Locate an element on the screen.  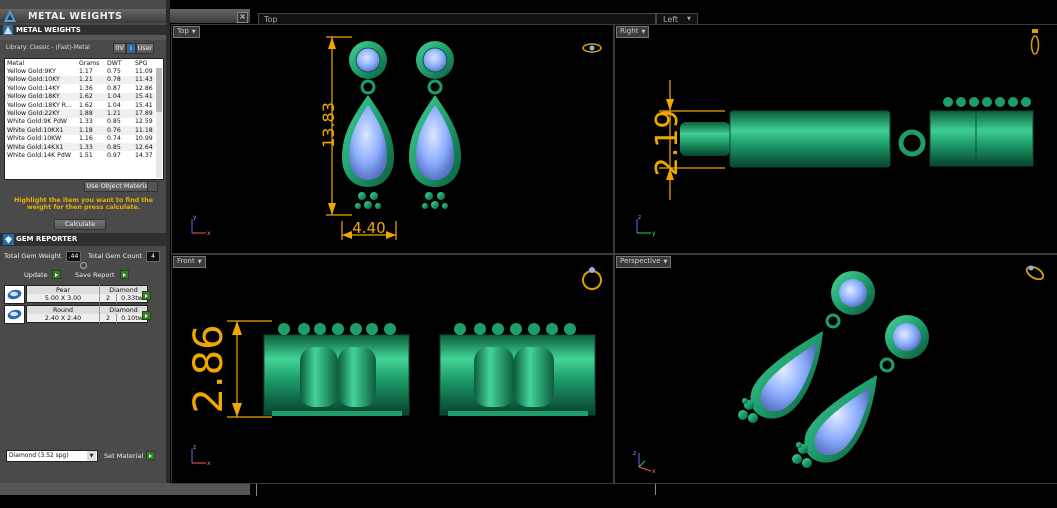
section-title: GEM REPORTER is located at coordinates (47, 239).